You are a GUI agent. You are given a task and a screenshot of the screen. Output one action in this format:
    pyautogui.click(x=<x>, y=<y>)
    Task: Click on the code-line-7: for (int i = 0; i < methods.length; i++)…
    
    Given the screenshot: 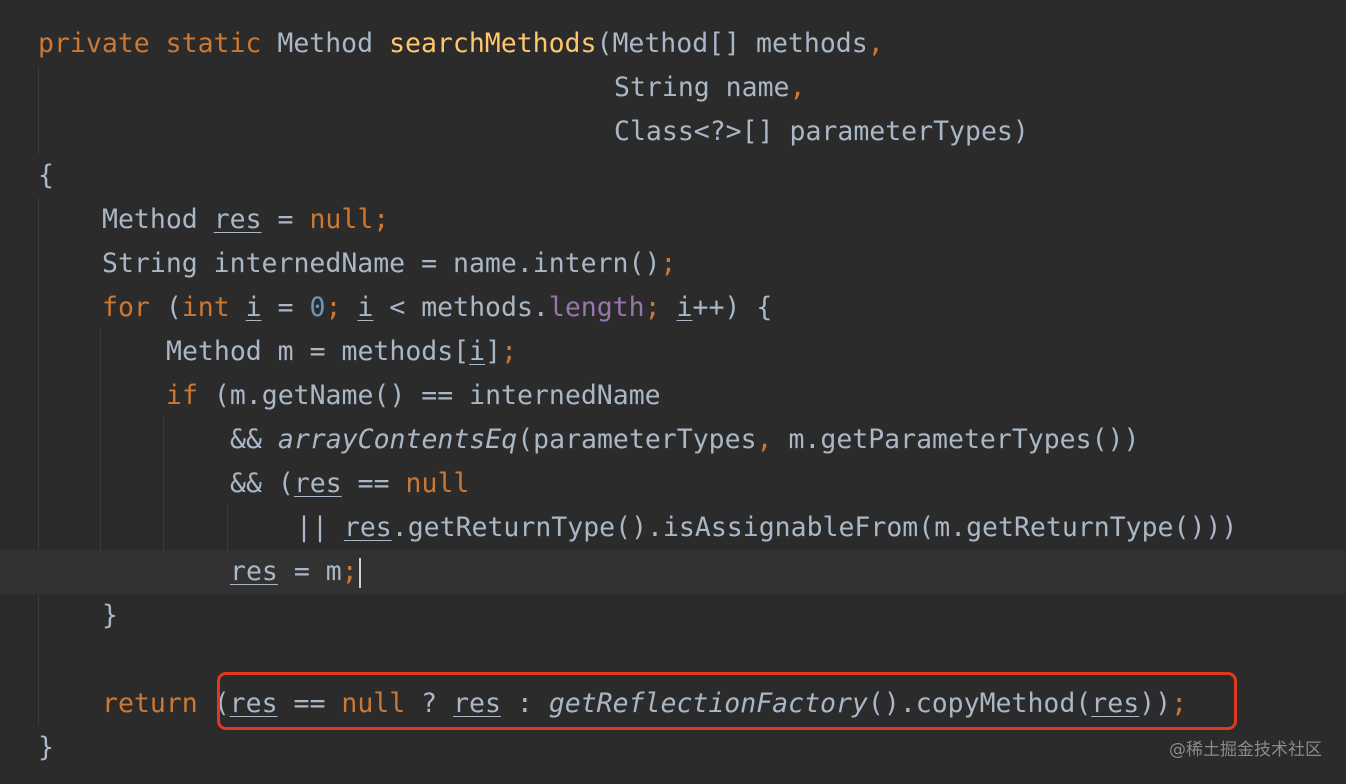 What is the action you would take?
    pyautogui.click(x=437, y=307)
    